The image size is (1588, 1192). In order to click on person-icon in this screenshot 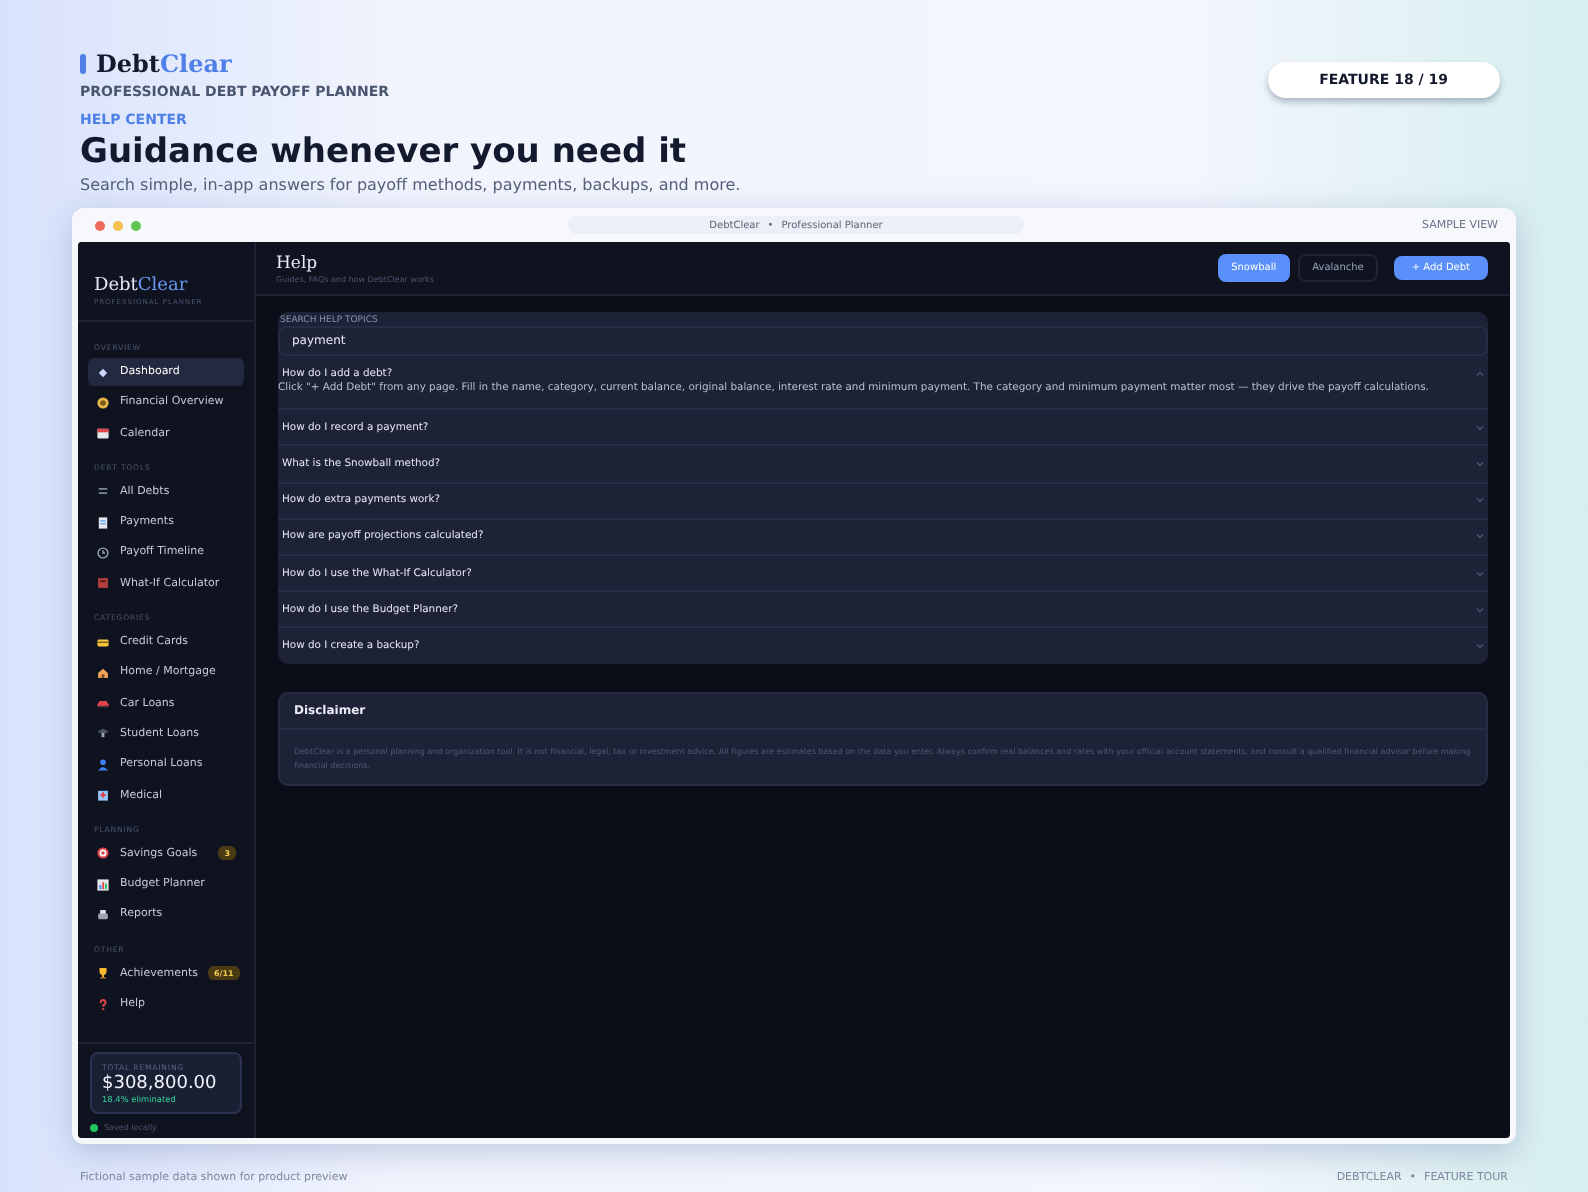, I will do `click(103, 764)`.